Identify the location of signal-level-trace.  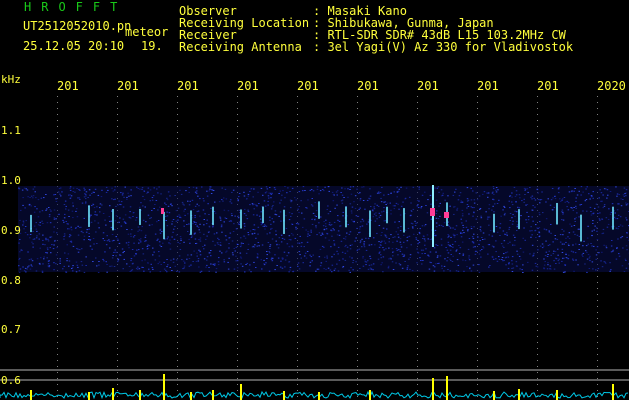
(314, 387).